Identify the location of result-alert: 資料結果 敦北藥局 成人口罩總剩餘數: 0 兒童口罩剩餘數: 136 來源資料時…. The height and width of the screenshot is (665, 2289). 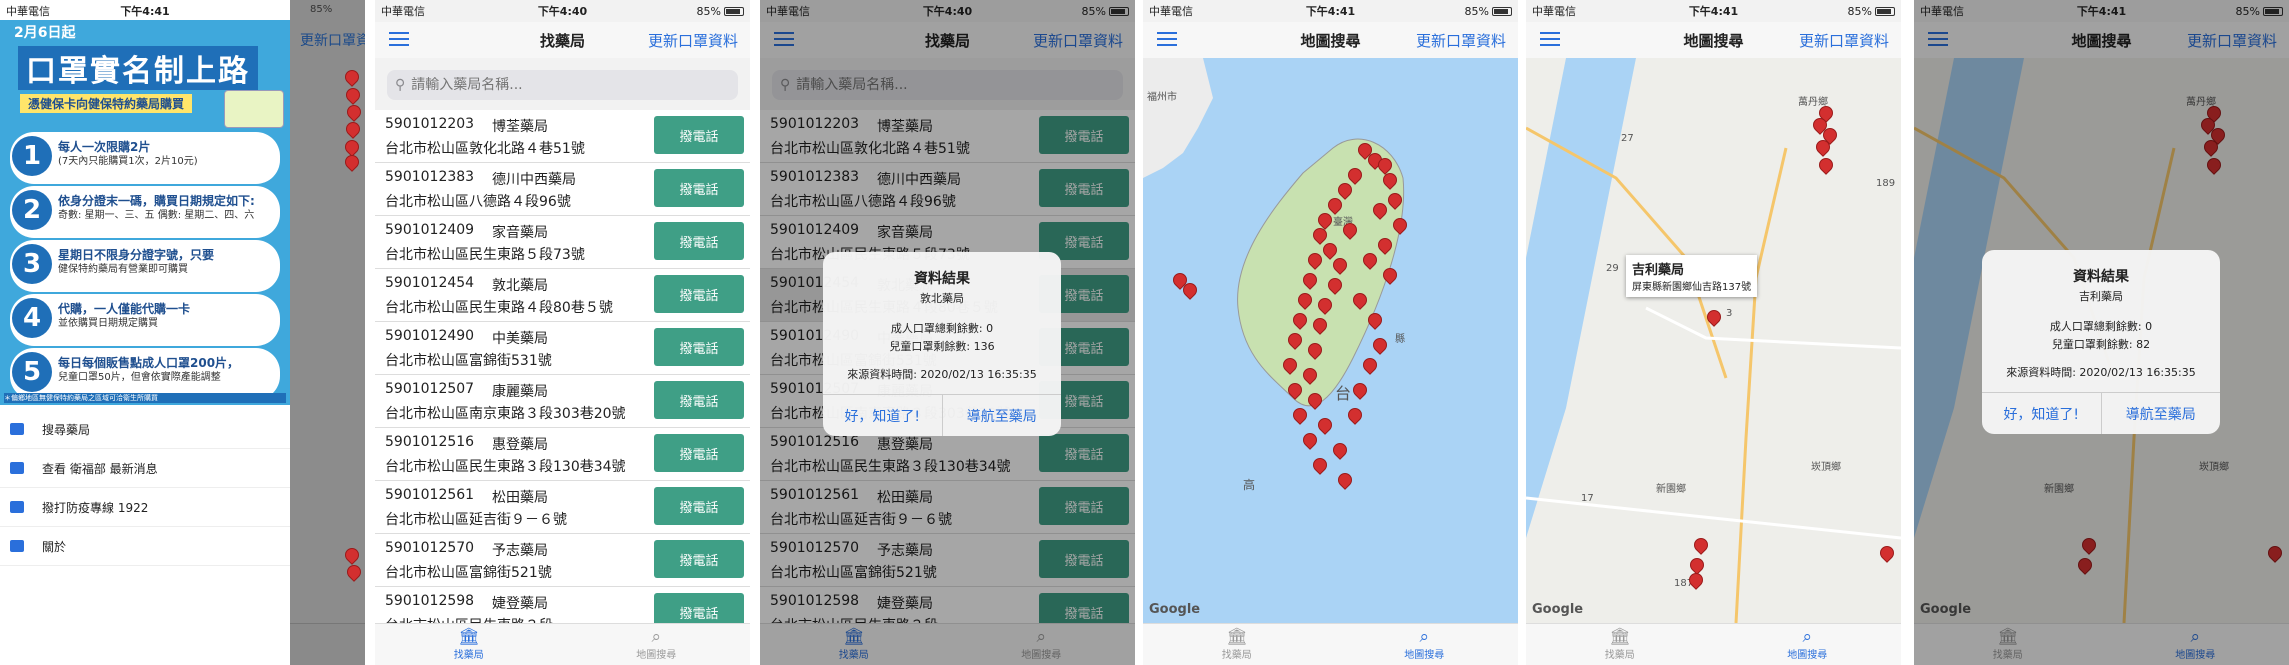
(942, 344).